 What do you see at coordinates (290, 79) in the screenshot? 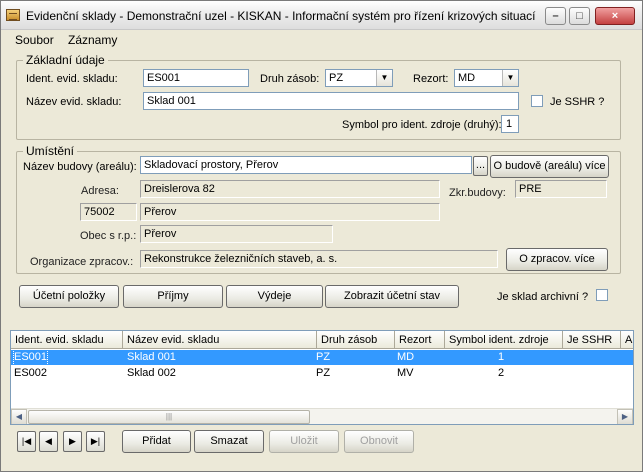
I see `druh-zasob-label: Druh zásob:` at bounding box center [290, 79].